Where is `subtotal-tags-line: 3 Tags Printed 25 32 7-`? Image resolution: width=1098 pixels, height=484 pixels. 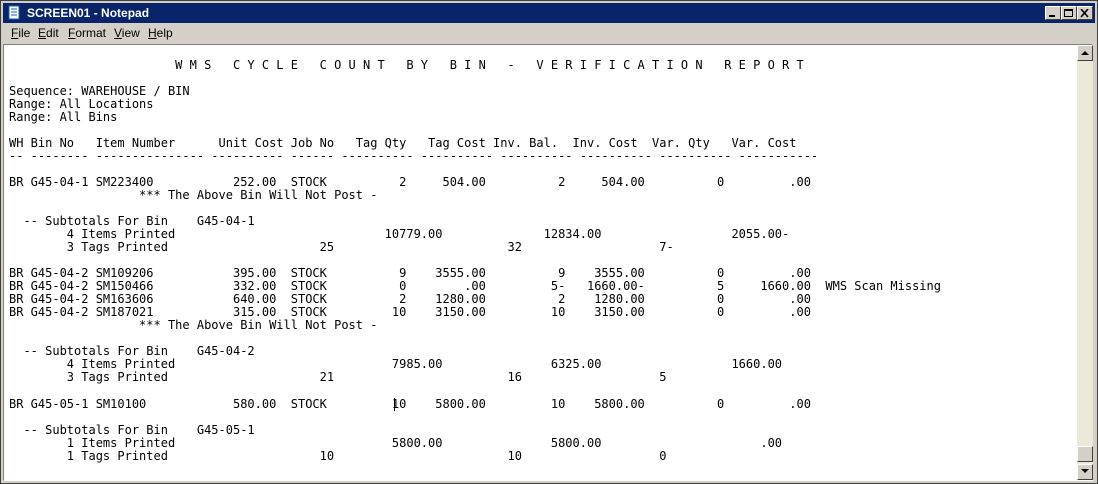 subtotal-tags-line: 3 Tags Printed 25 32 7- is located at coordinates (341, 247).